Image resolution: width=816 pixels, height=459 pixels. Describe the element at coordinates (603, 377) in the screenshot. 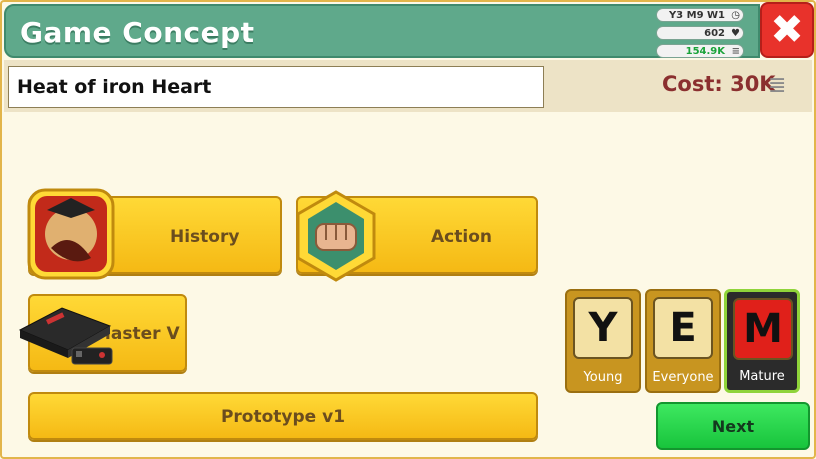

I see `rating-young-label: Young` at that location.